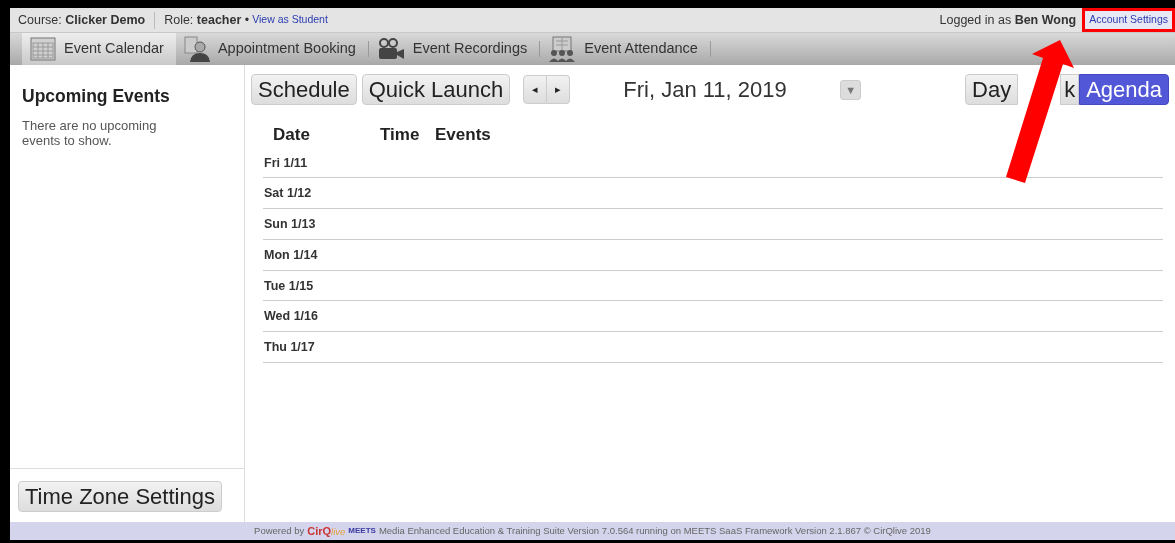 The image size is (1175, 543). Describe the element at coordinates (89, 133) in the screenshot. I see `empty-message: There are no upcoming events to show.` at that location.